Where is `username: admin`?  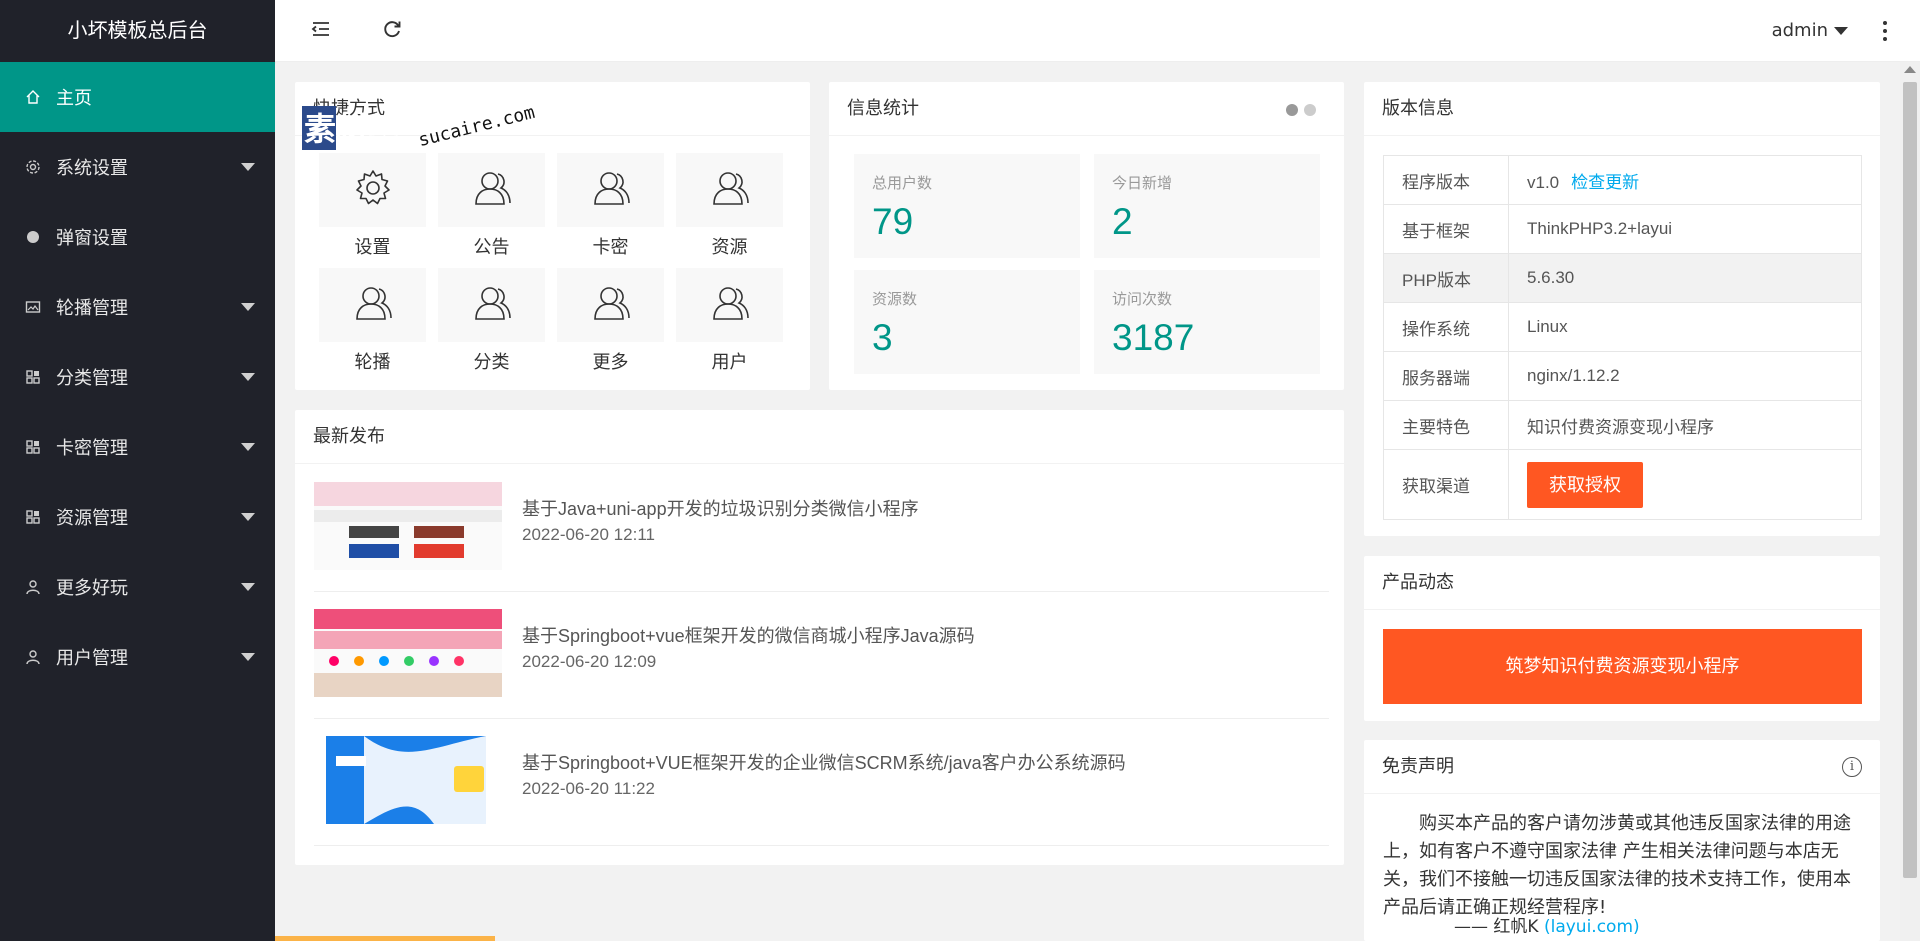 username: admin is located at coordinates (1799, 30).